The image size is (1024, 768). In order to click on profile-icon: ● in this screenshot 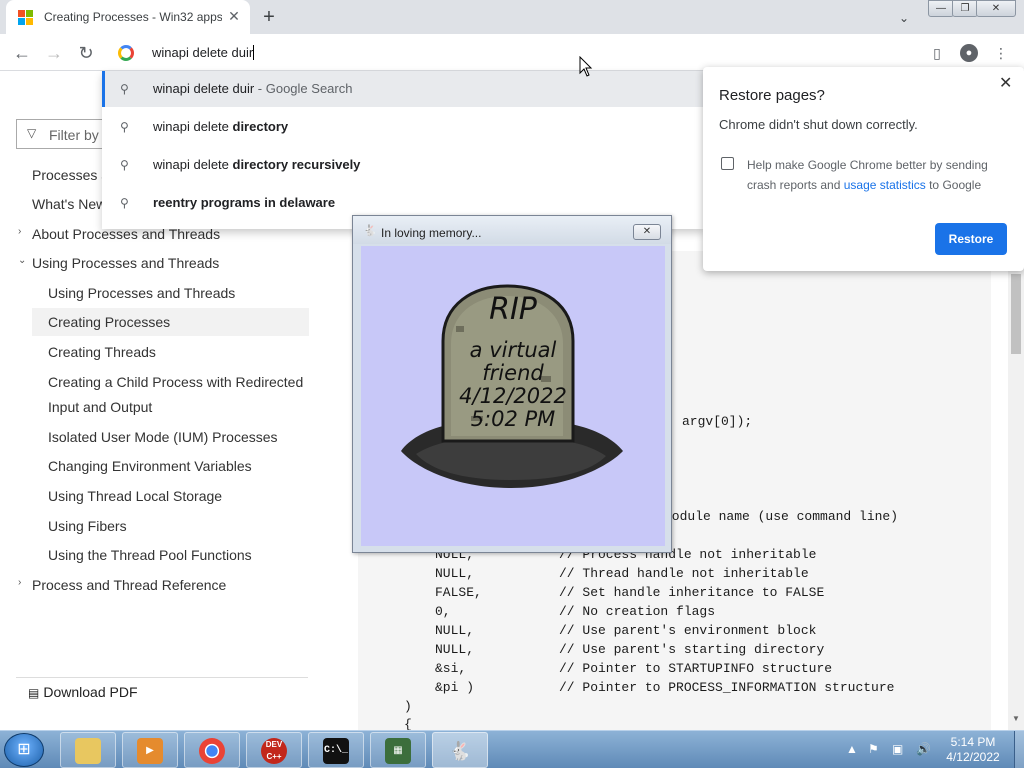, I will do `click(969, 53)`.